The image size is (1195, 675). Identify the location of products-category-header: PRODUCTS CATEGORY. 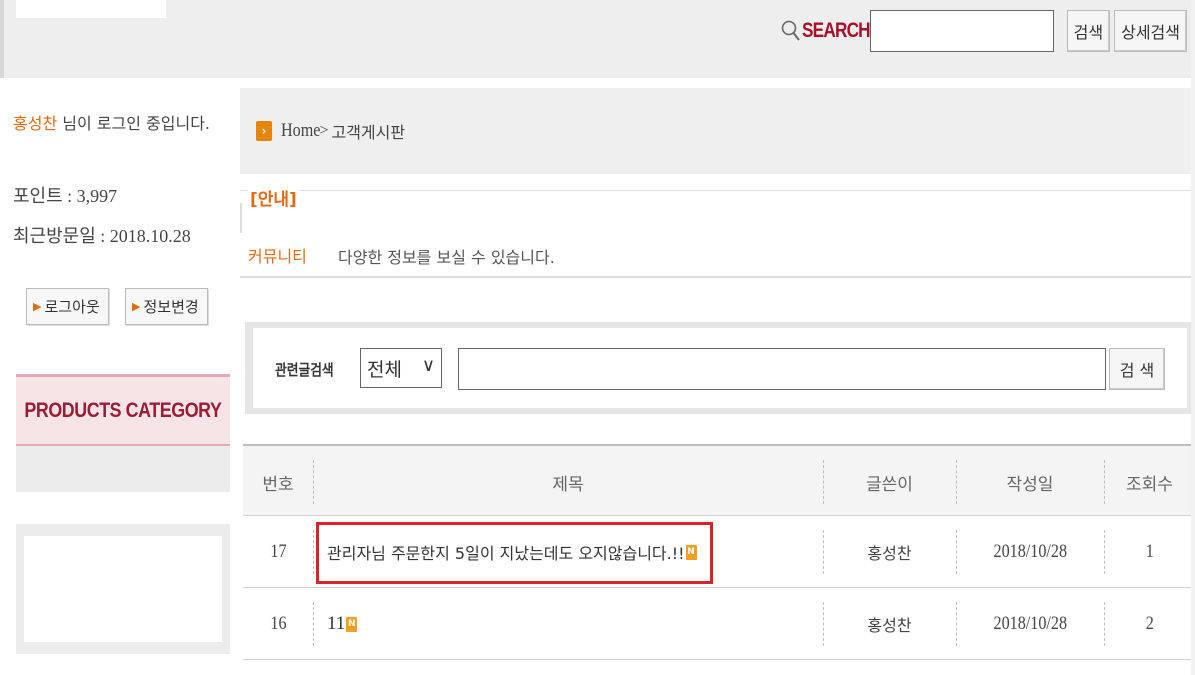
(123, 410).